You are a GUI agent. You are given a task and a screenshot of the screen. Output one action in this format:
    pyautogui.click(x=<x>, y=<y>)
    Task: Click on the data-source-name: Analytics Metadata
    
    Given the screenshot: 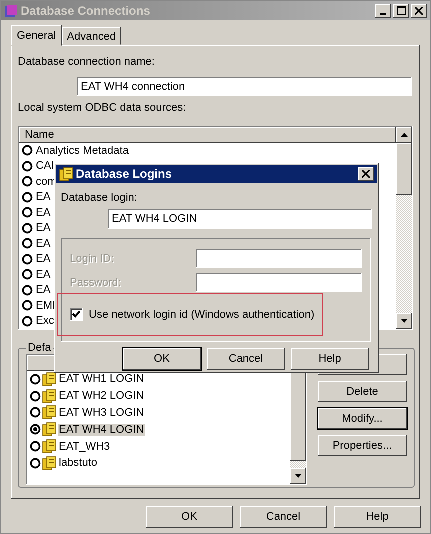 What is the action you would take?
    pyautogui.click(x=82, y=150)
    